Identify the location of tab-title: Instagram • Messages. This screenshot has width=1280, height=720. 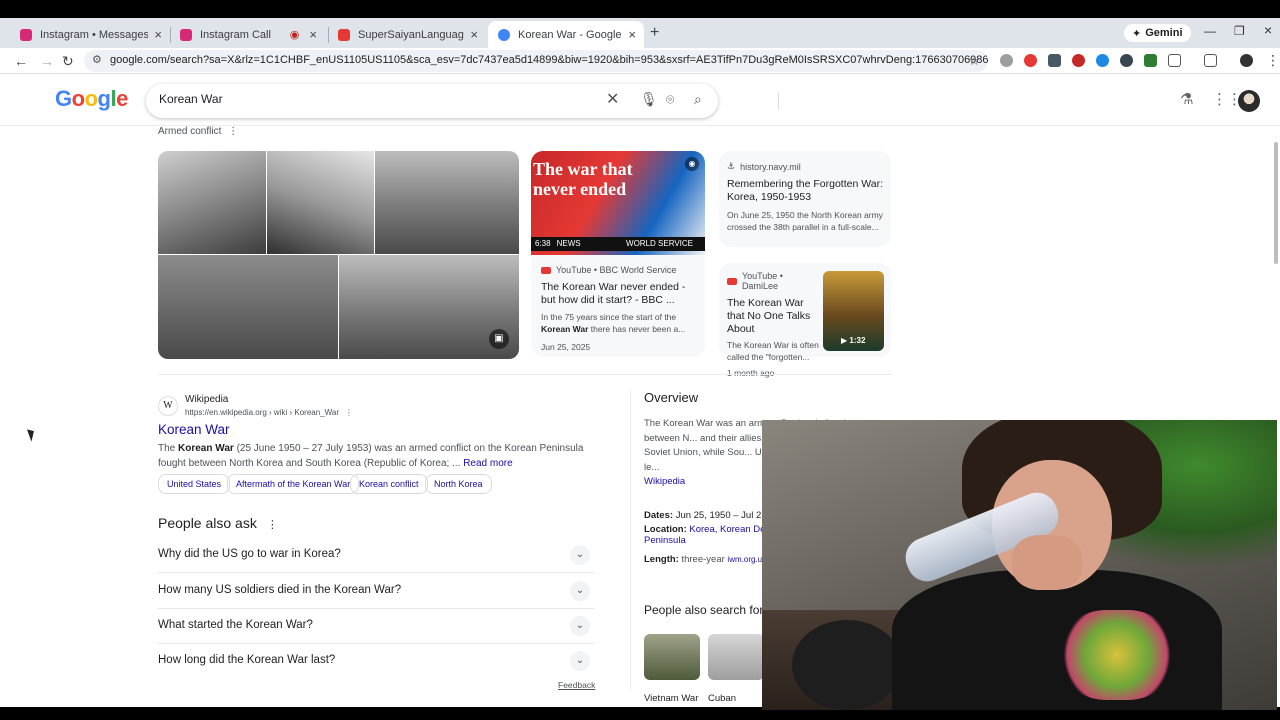
(94, 34).